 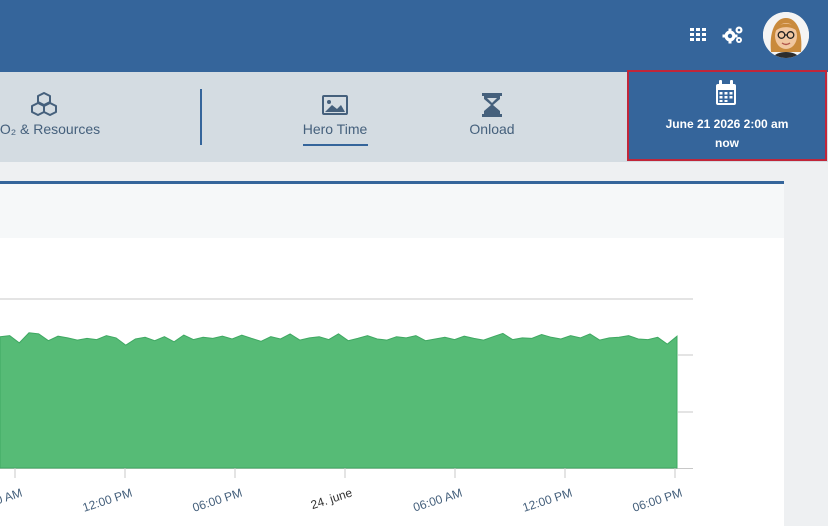 What do you see at coordinates (331, 498) in the screenshot?
I see `x-tick-label: 24. june` at bounding box center [331, 498].